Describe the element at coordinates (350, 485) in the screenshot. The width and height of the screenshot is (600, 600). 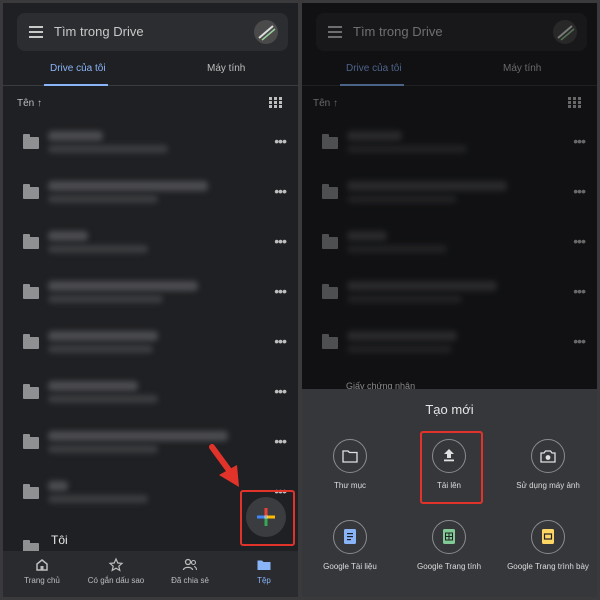
I see `option-label: Thư mục` at that location.